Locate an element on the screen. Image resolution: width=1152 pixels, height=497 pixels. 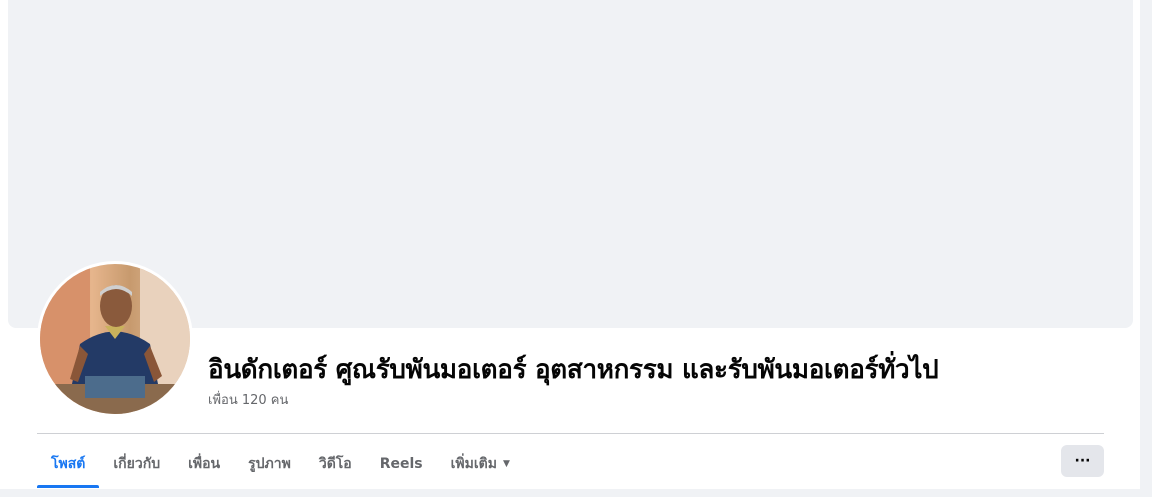
tab-photos: รูปภาพ is located at coordinates (269, 464).